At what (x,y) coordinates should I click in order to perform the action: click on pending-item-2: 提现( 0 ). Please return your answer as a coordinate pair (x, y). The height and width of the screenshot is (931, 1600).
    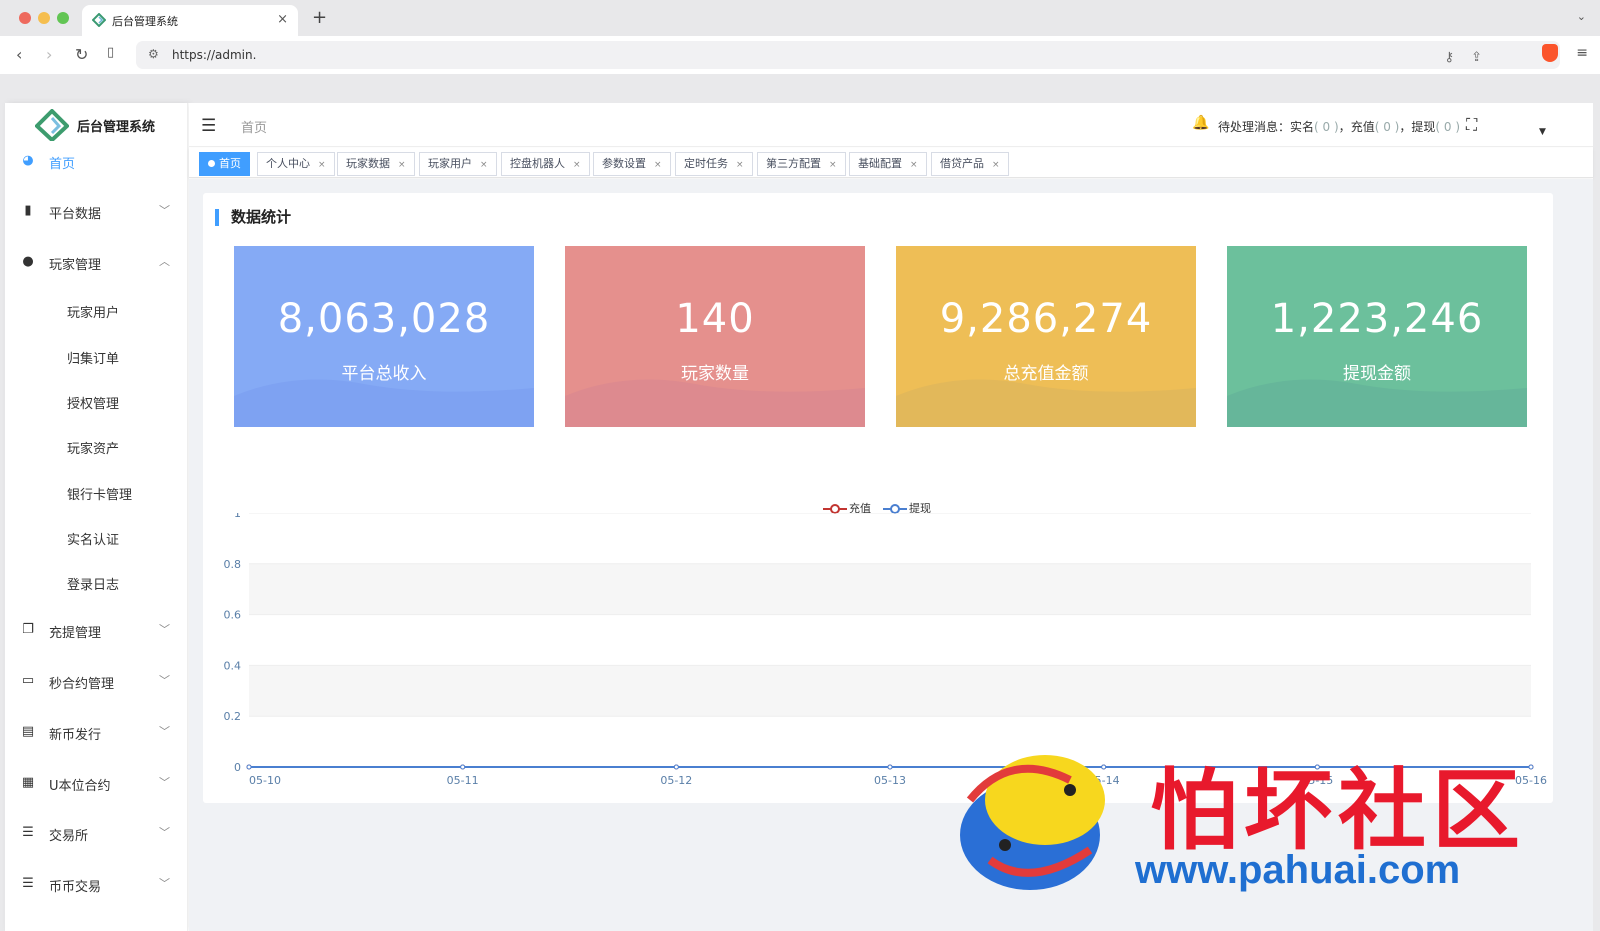
    Looking at the image, I should click on (1435, 127).